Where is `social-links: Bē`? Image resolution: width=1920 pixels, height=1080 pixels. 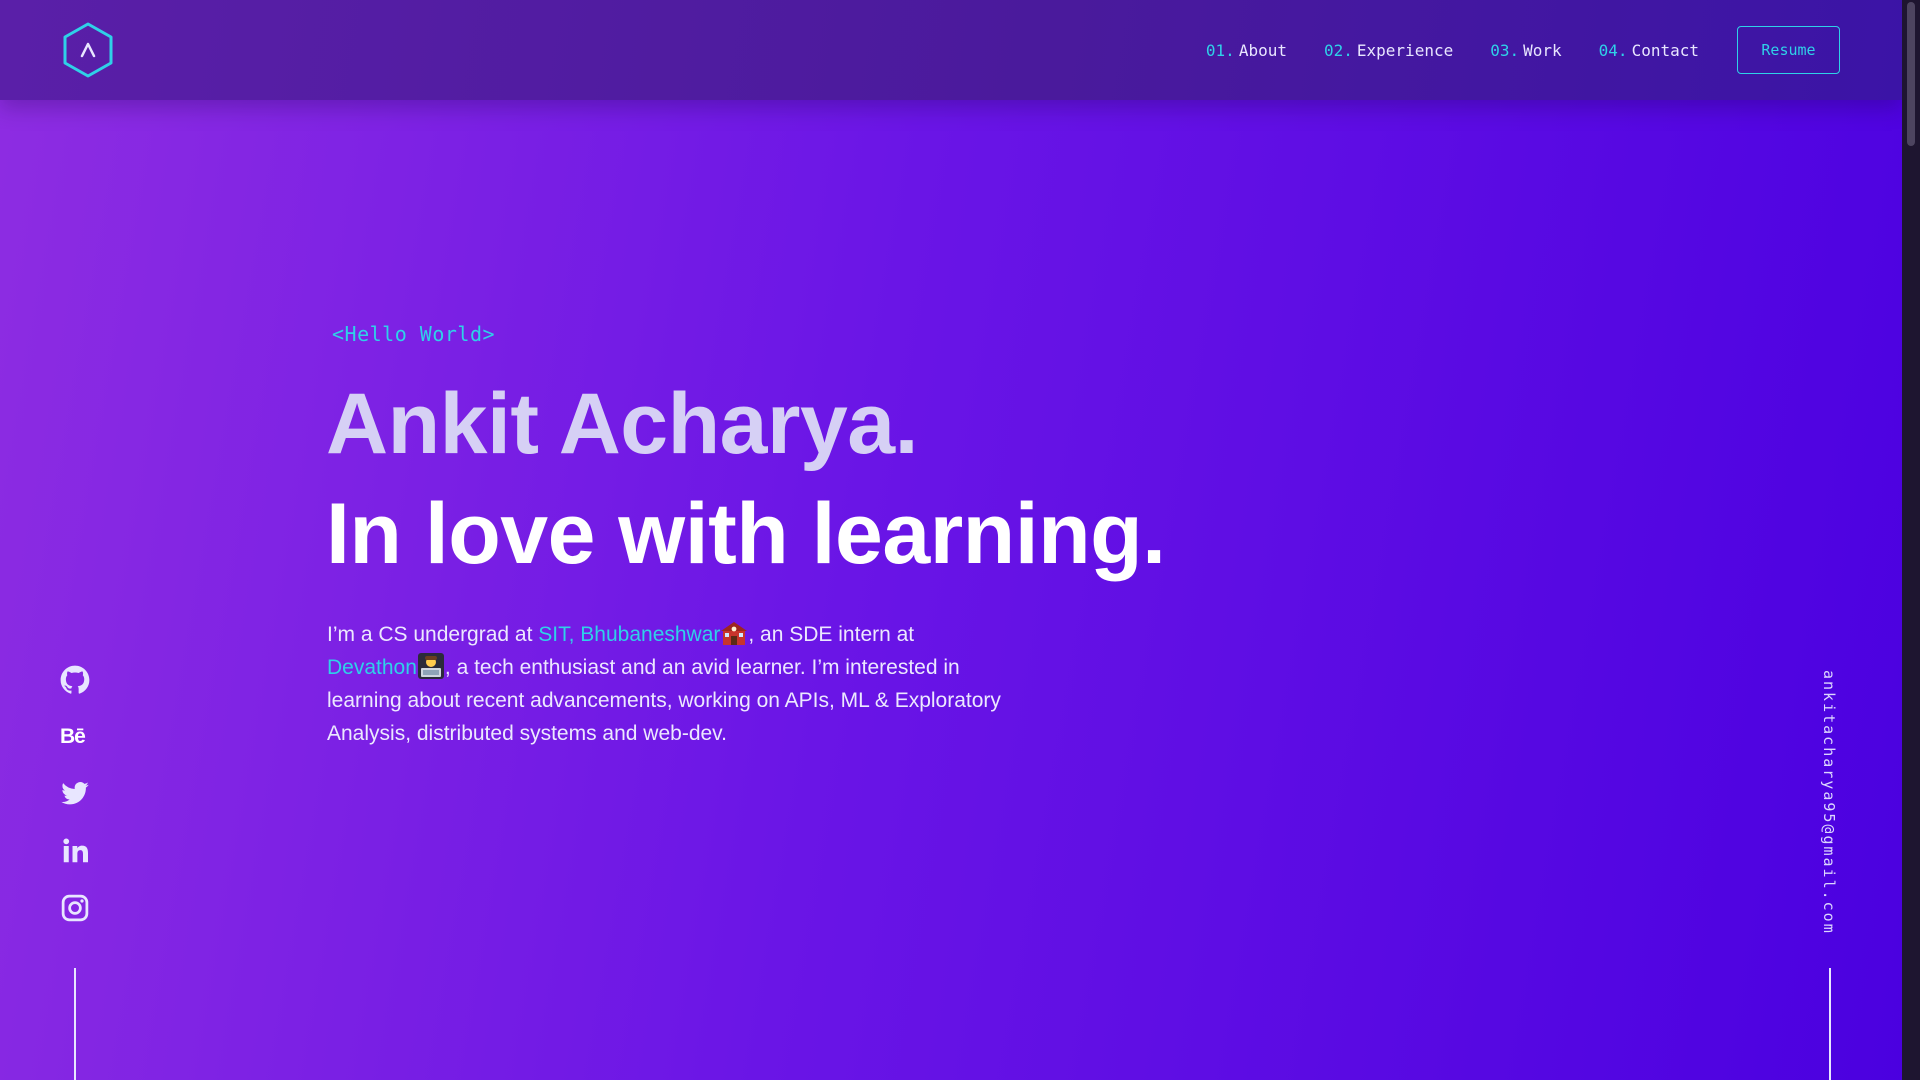 social-links: Bē is located at coordinates (75, 807).